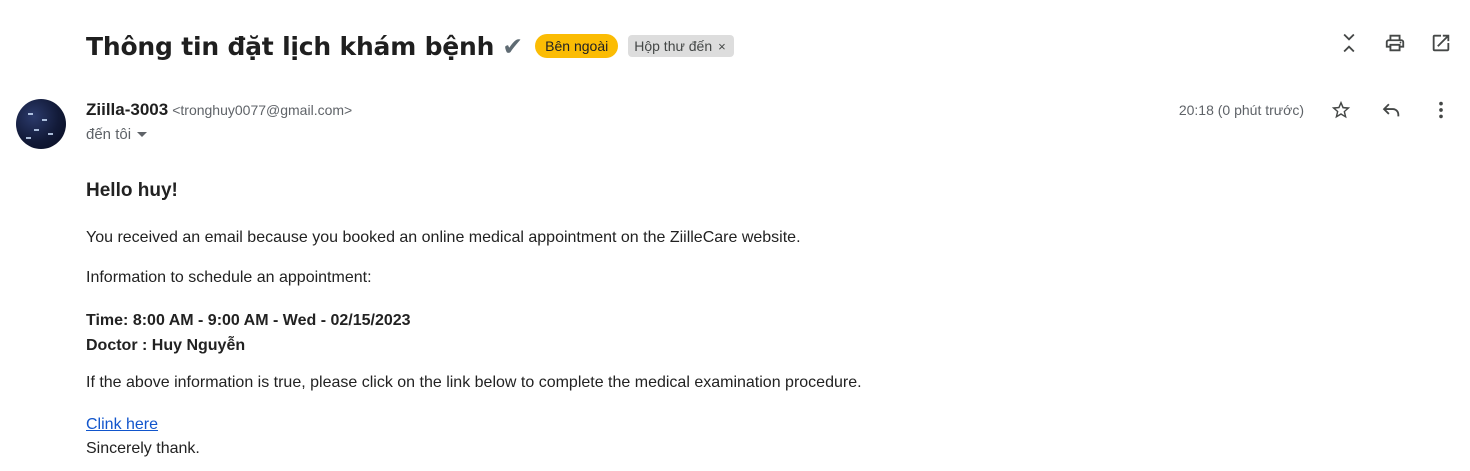 The image size is (1470, 471). What do you see at coordinates (132, 190) in the screenshot?
I see `greeting: Hello huy!` at bounding box center [132, 190].